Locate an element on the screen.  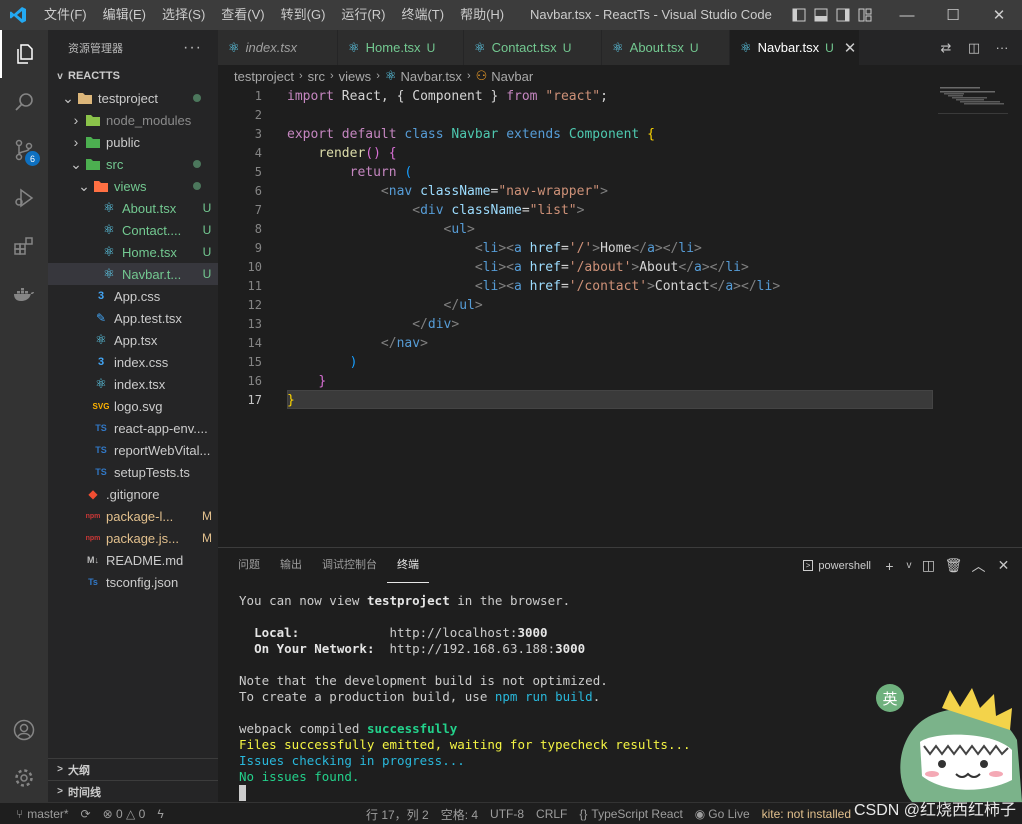
new-terminal-icon: + is located at coordinates (889, 566).